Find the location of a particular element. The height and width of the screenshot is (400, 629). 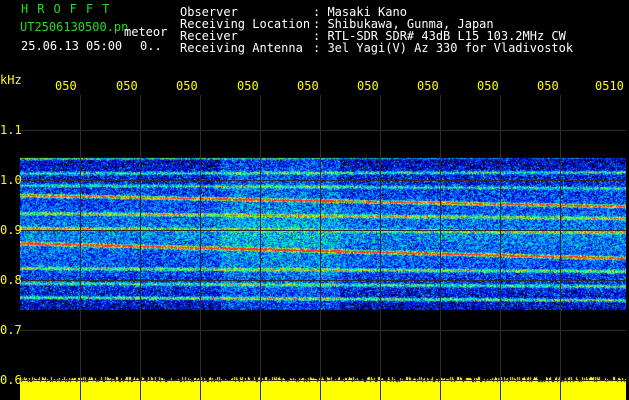

app-title: HROFFT is located at coordinates (70, 9).